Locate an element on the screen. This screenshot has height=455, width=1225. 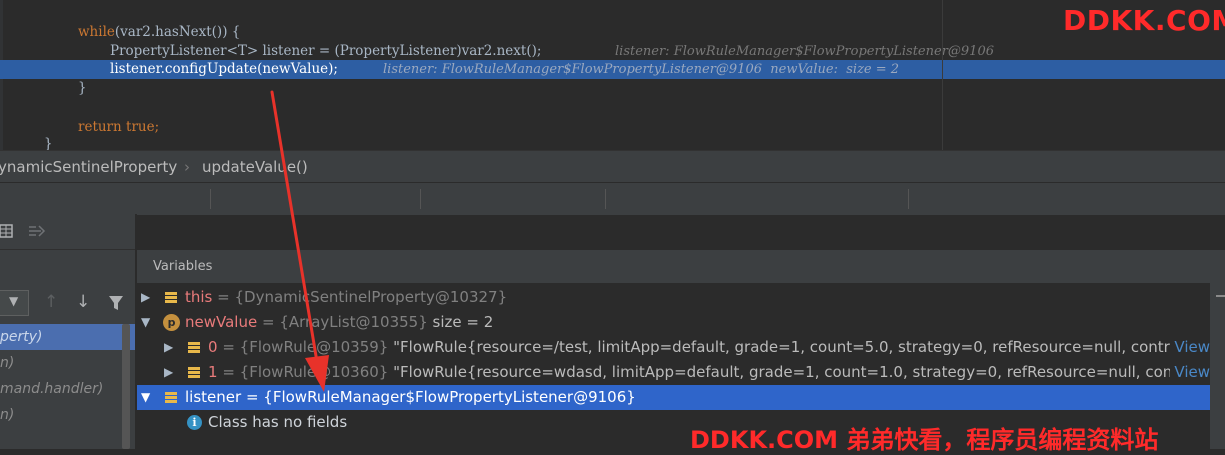
variable-name: listener is located at coordinates (213, 397).